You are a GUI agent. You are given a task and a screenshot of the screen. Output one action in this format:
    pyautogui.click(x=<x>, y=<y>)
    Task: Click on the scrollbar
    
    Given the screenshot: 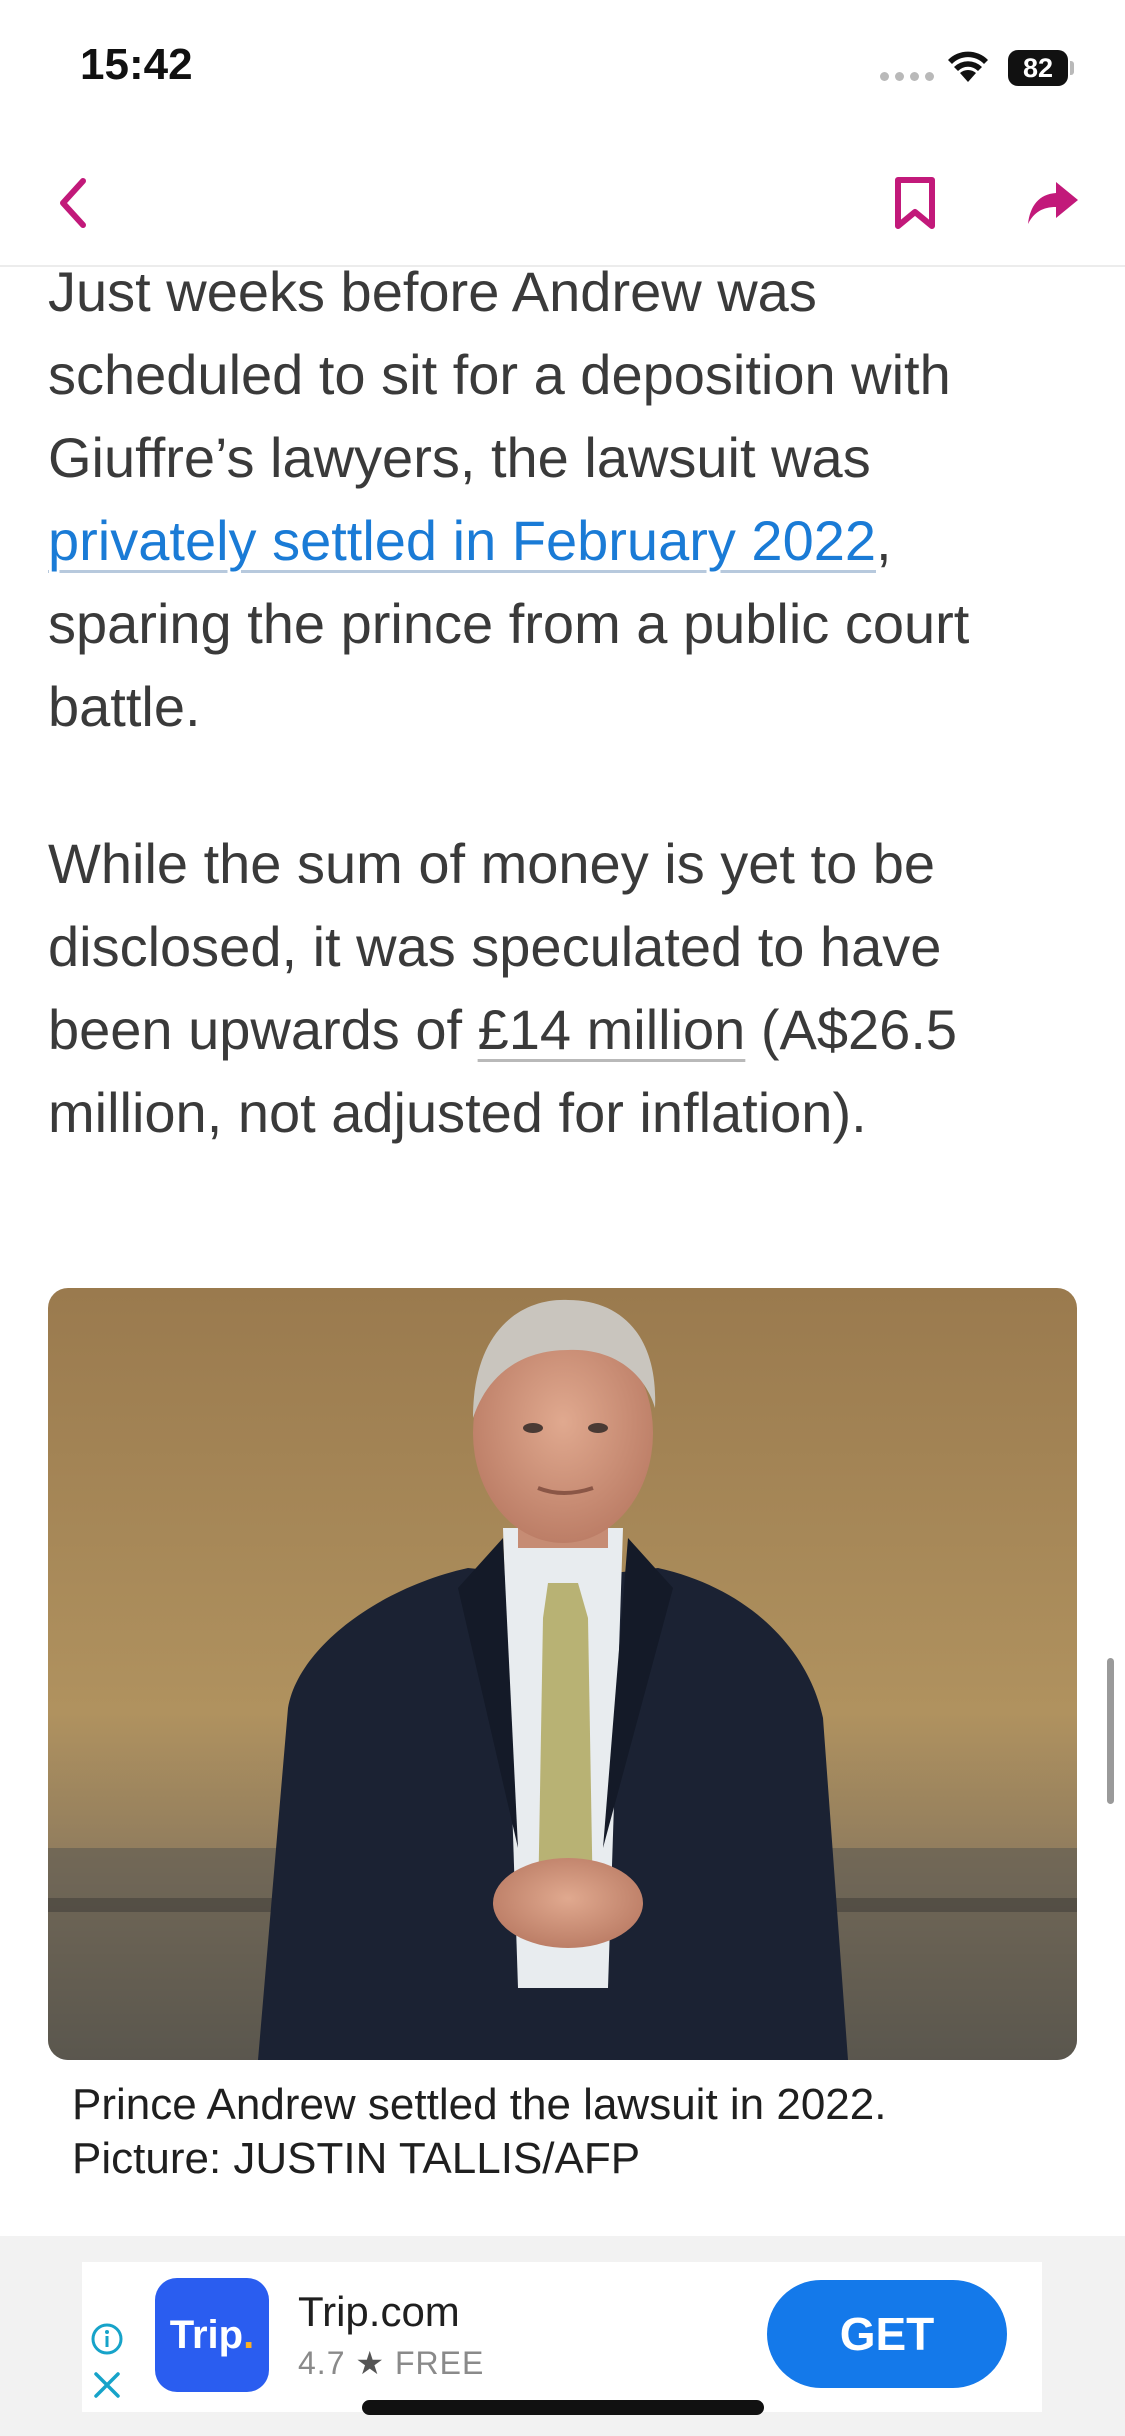 What is the action you would take?
    pyautogui.click(x=1110, y=1731)
    